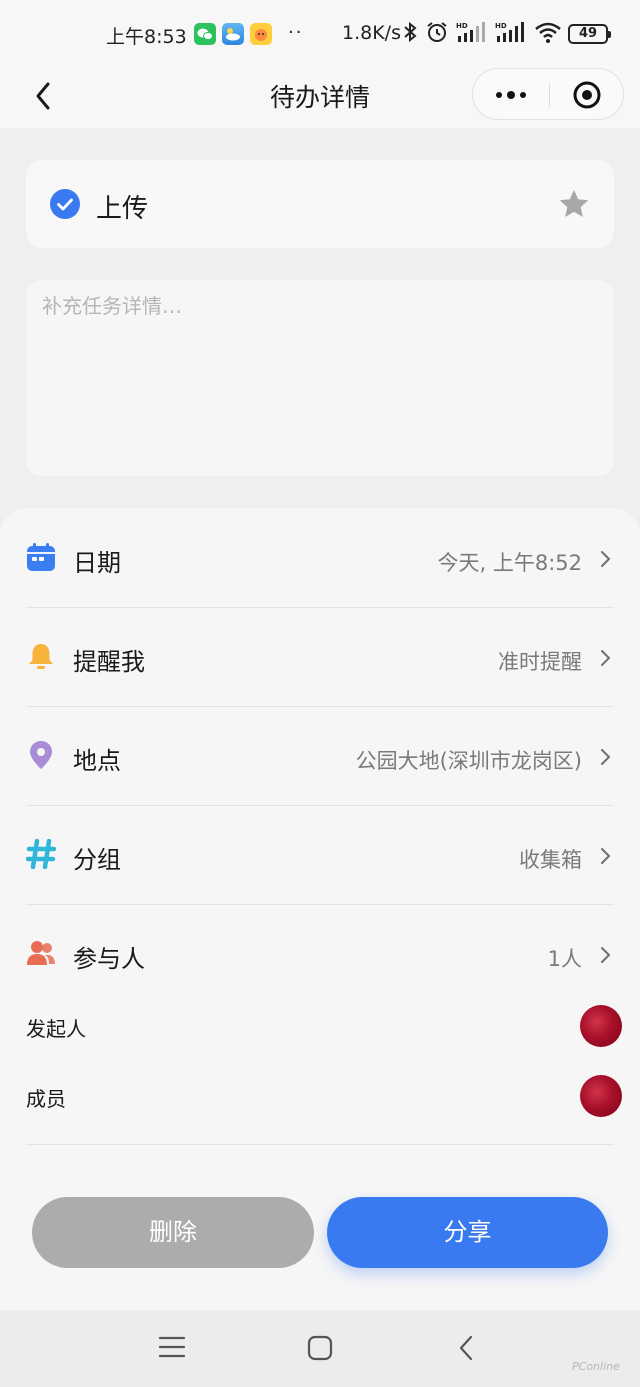 The image size is (640, 1387). What do you see at coordinates (320, 756) in the screenshot?
I see `location-row: 地点 公园大地(深圳市龙岗区)` at bounding box center [320, 756].